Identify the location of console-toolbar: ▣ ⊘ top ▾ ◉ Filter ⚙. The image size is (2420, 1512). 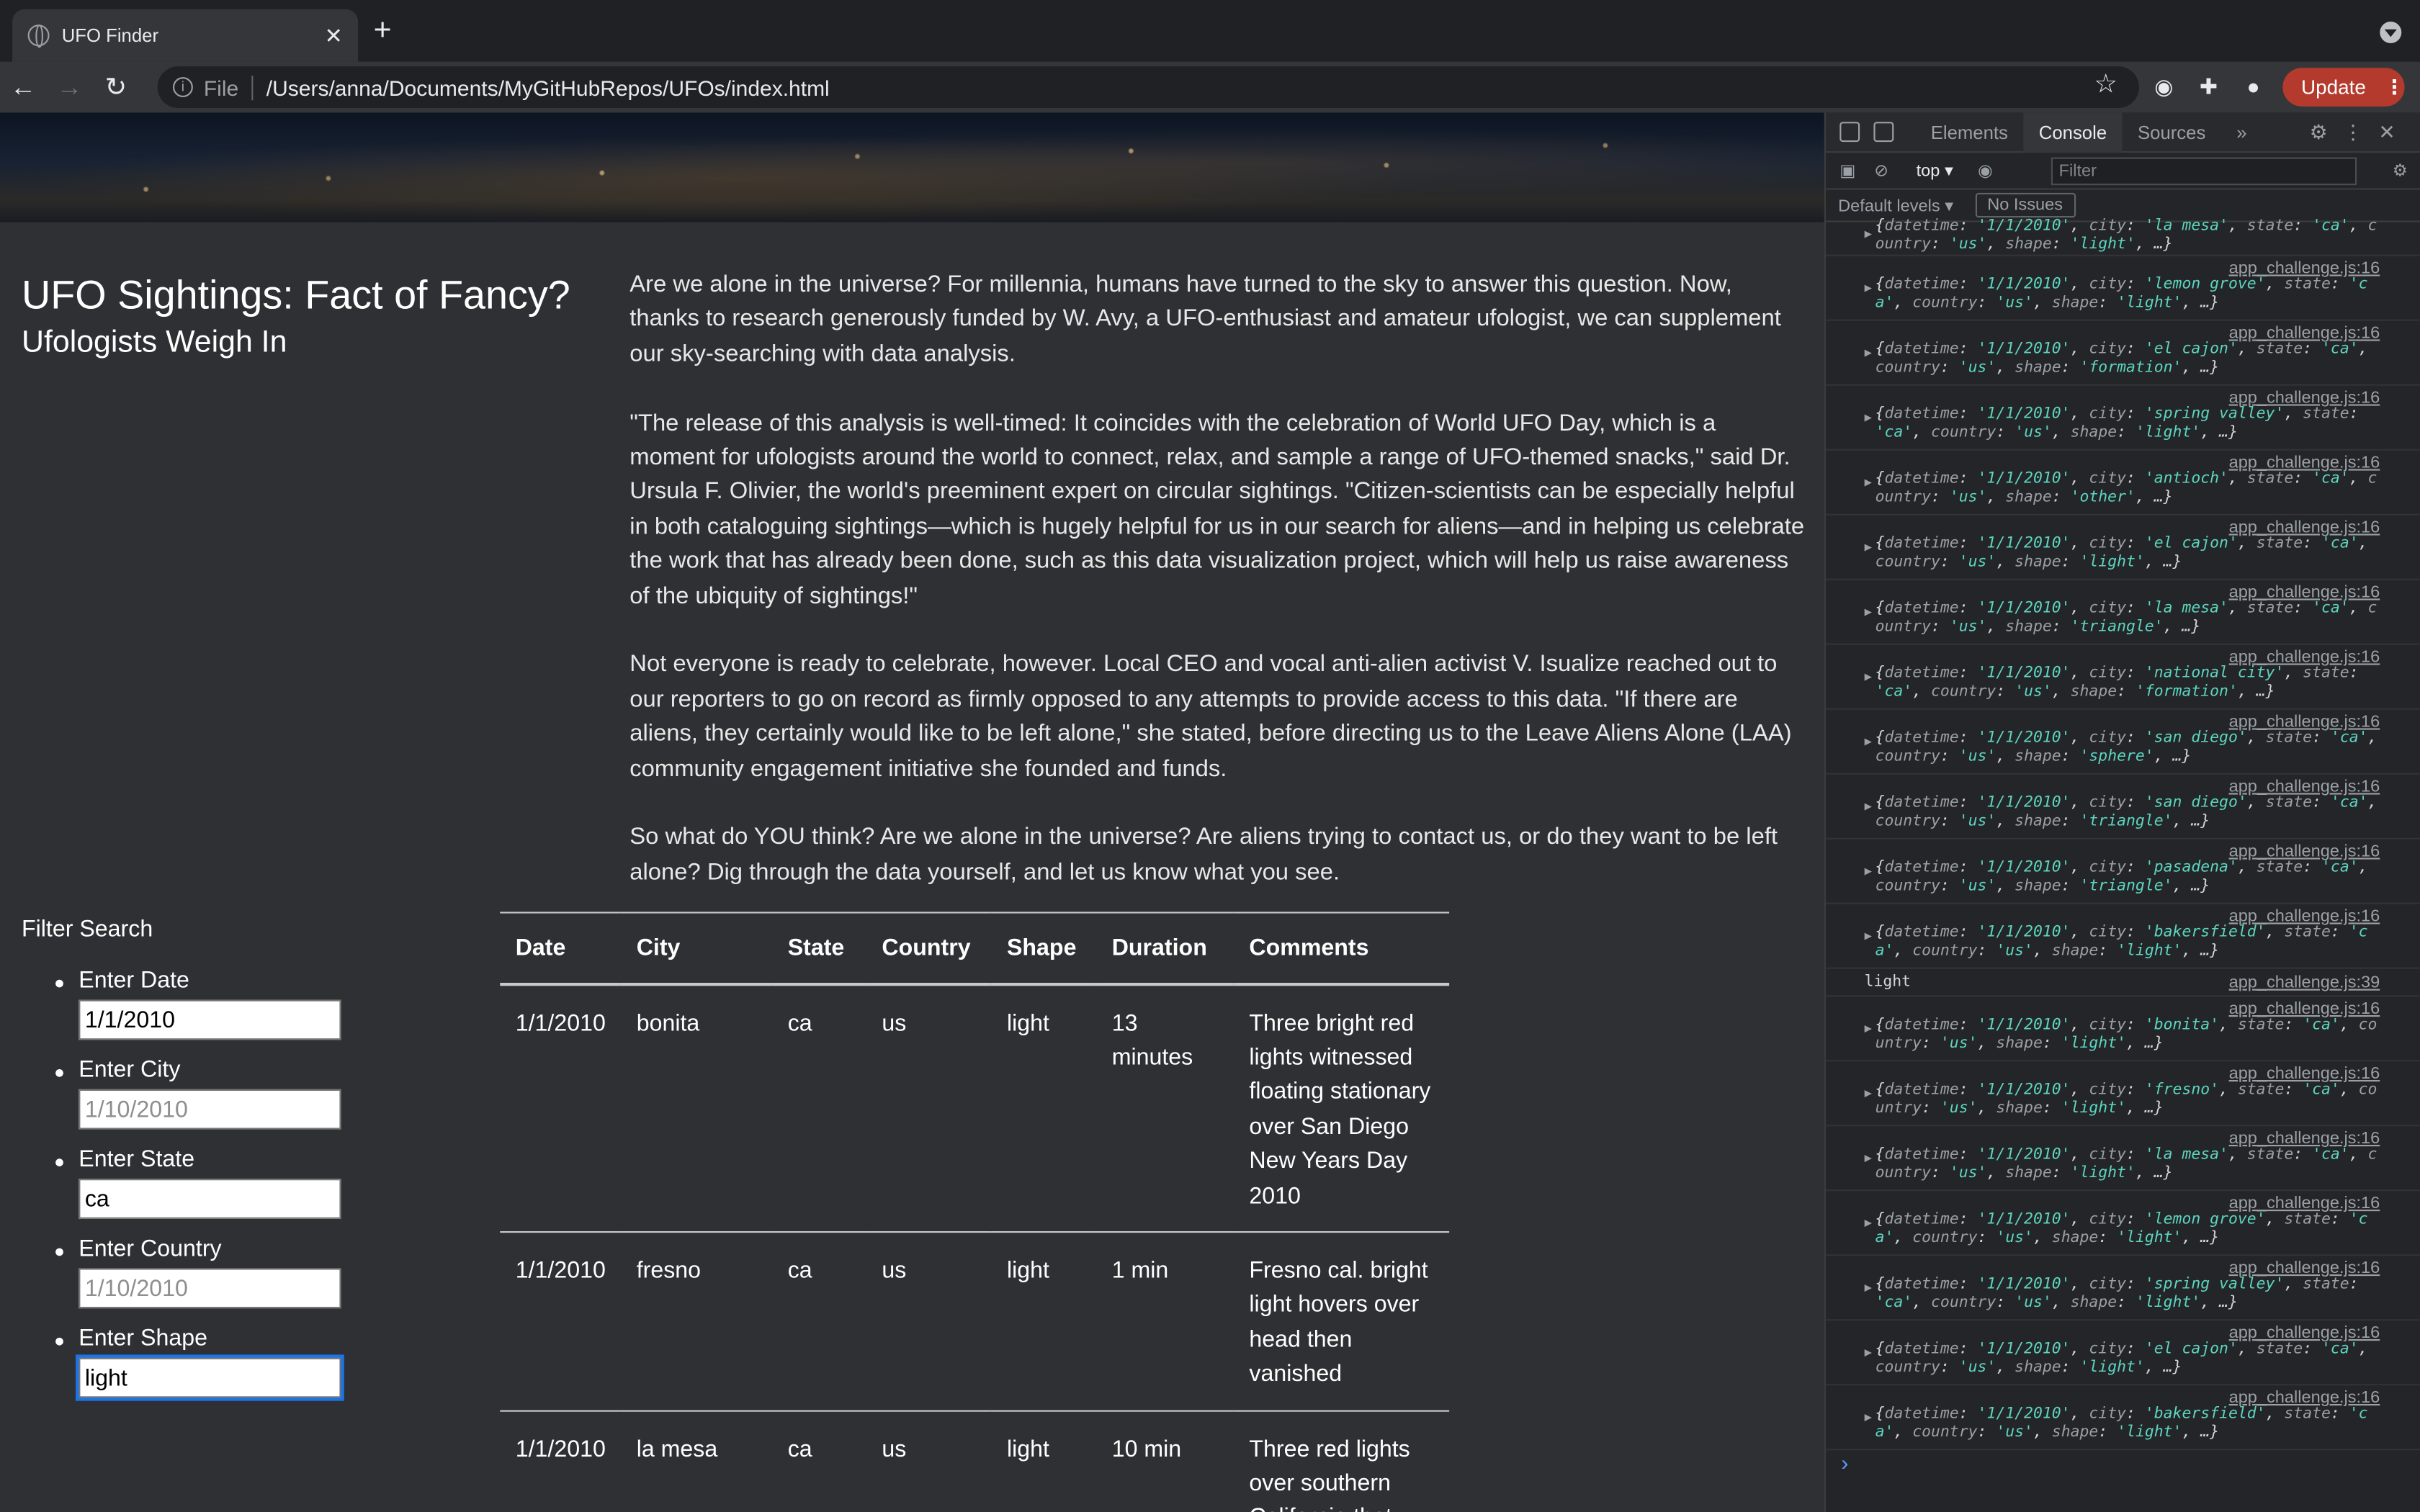
(2123, 171).